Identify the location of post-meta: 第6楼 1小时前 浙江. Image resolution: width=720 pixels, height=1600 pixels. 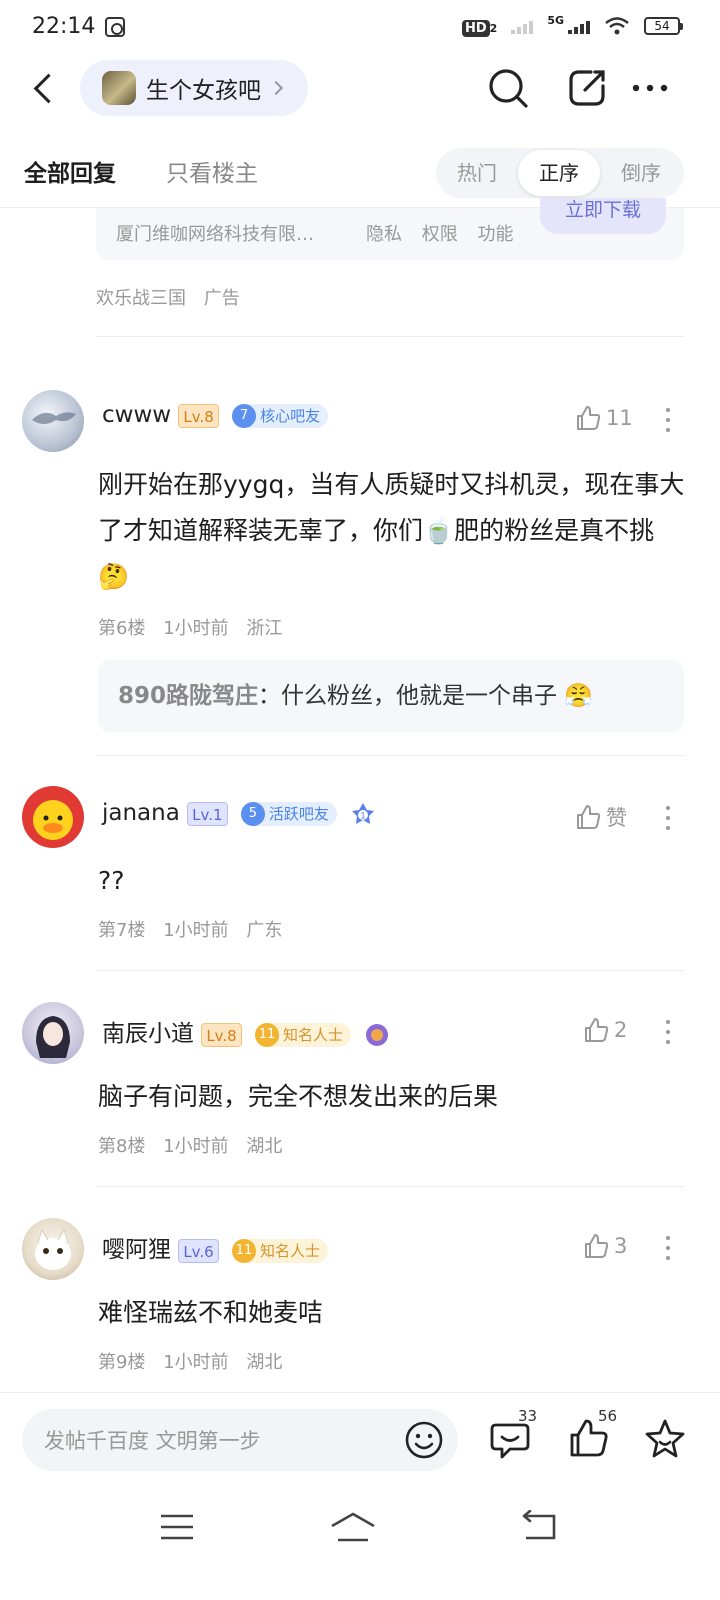
(196, 627).